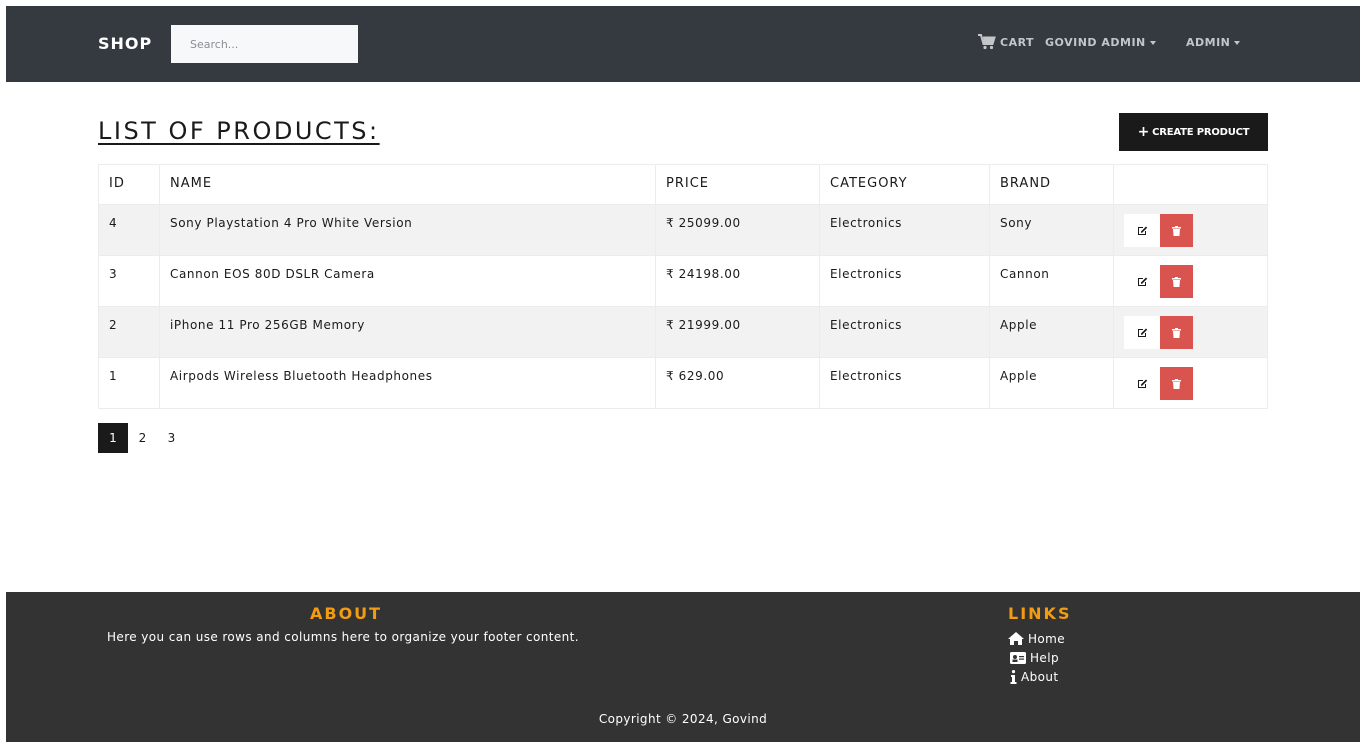 The width and height of the screenshot is (1366, 742). I want to click on user-menu-label: GOVIND ADMIN, so click(1095, 42).